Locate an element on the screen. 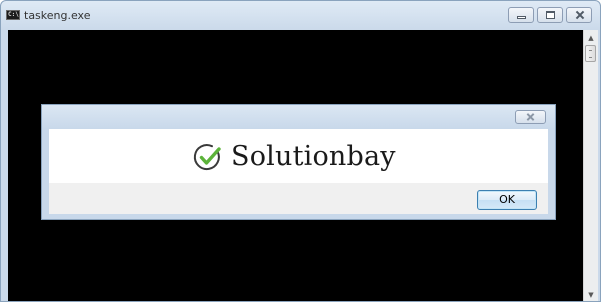 The width and height of the screenshot is (602, 303). ok-button: OK is located at coordinates (507, 200).